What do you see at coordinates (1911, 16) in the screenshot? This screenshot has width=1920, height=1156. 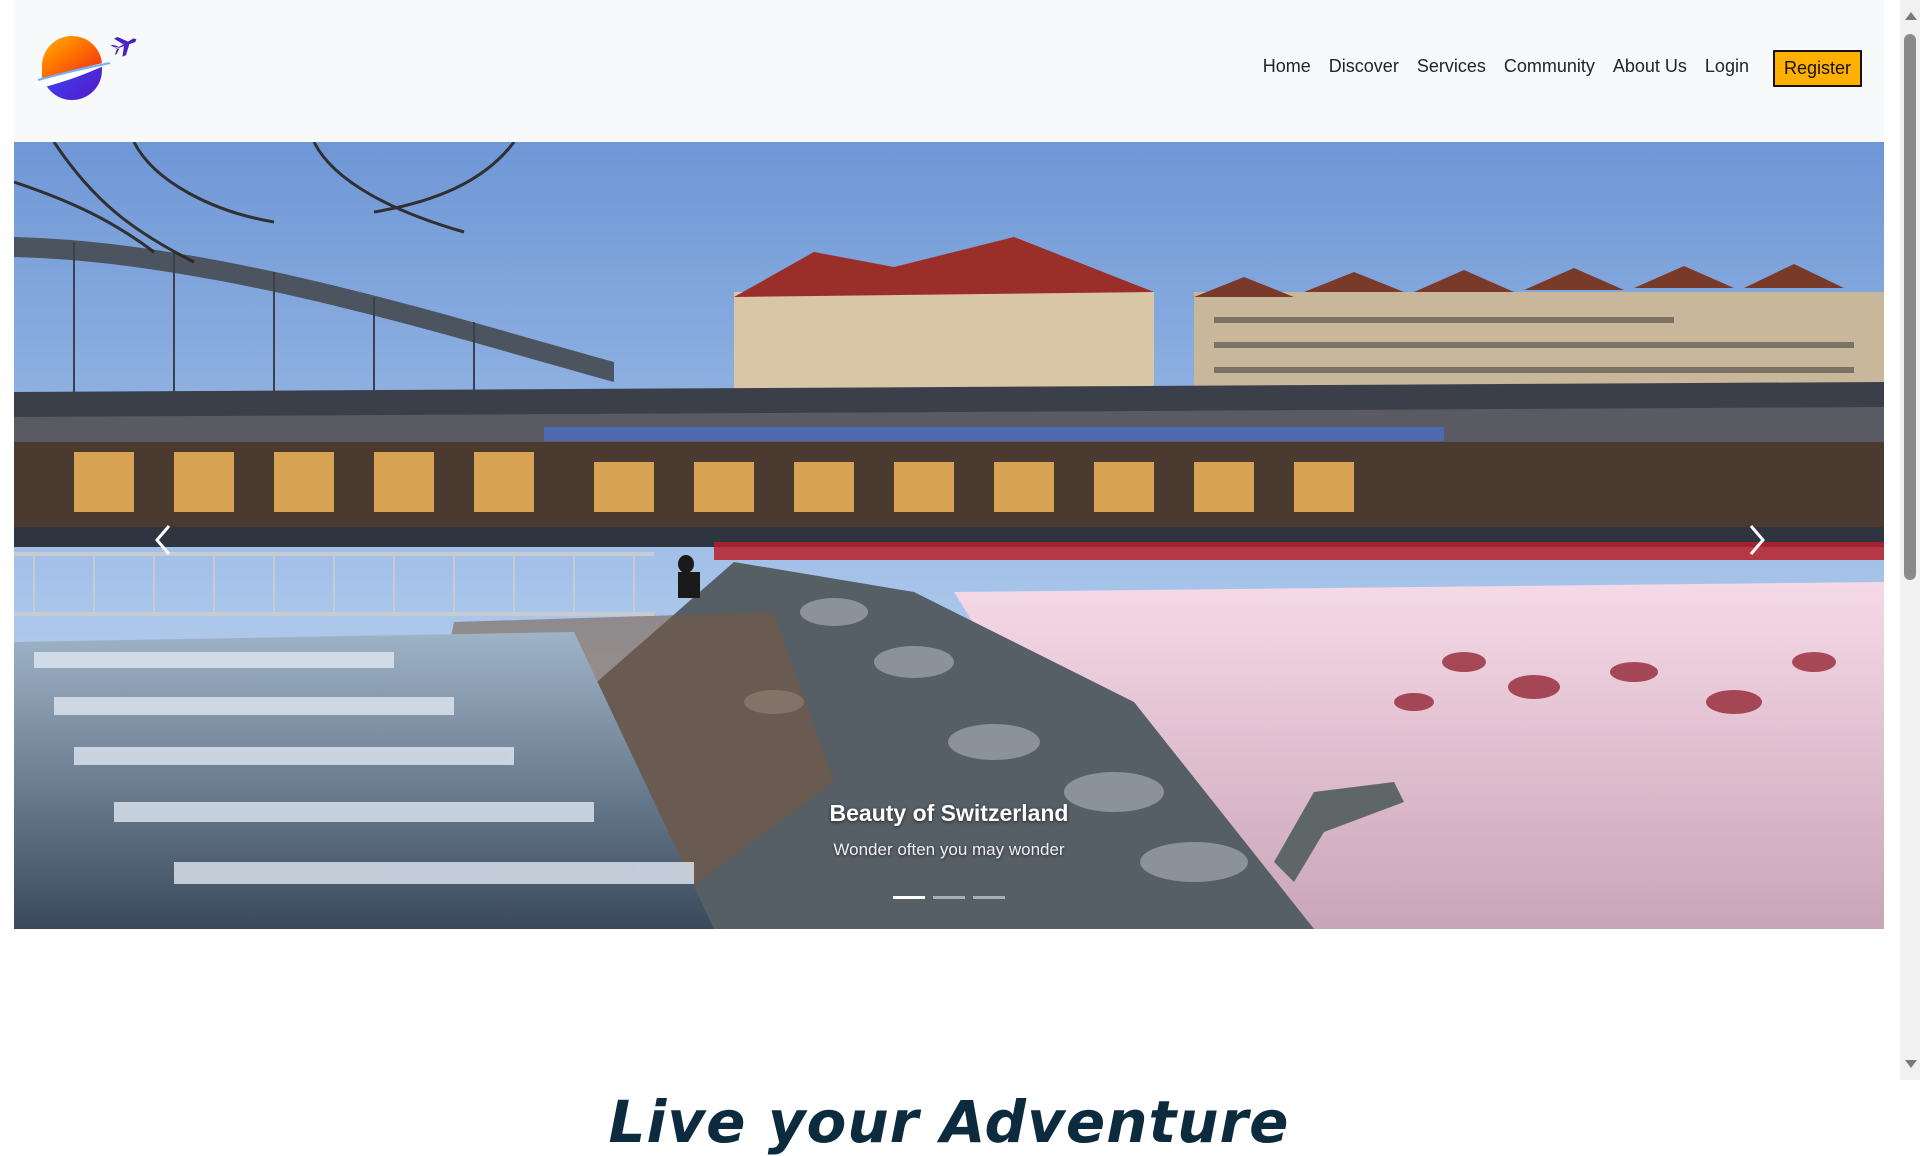 I see `scroll-up-icon` at bounding box center [1911, 16].